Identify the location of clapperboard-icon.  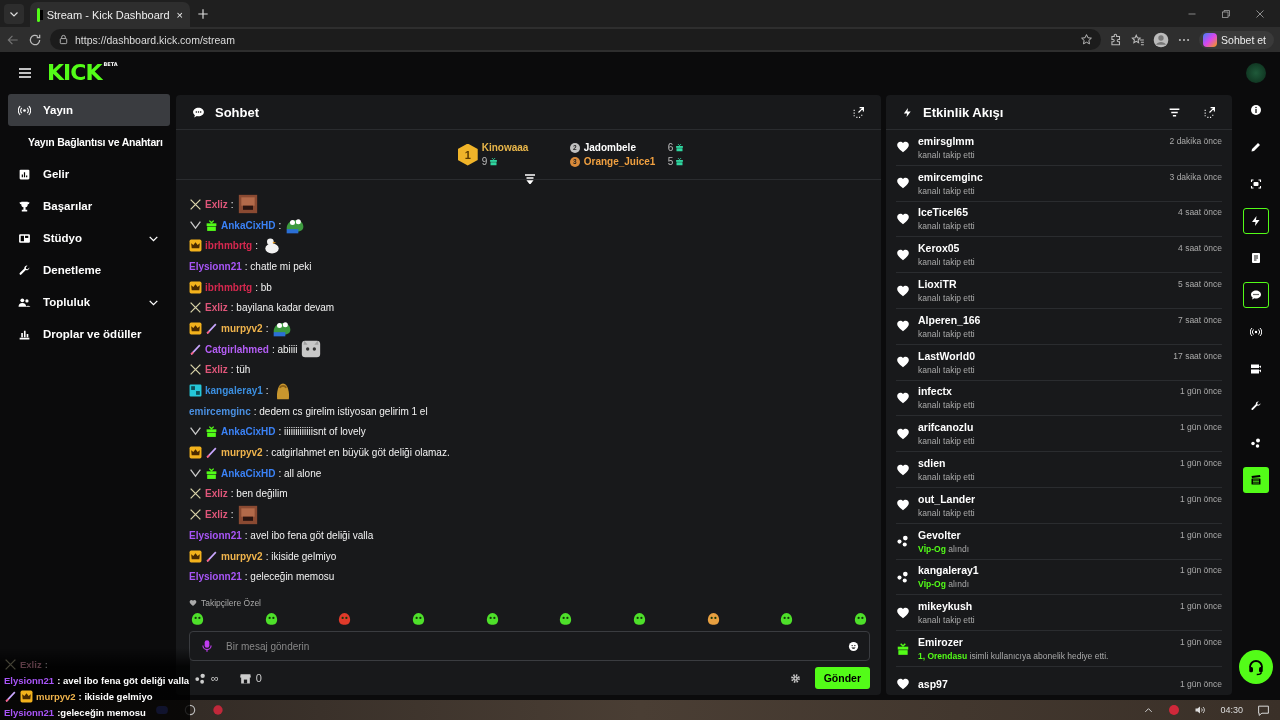
(1256, 480).